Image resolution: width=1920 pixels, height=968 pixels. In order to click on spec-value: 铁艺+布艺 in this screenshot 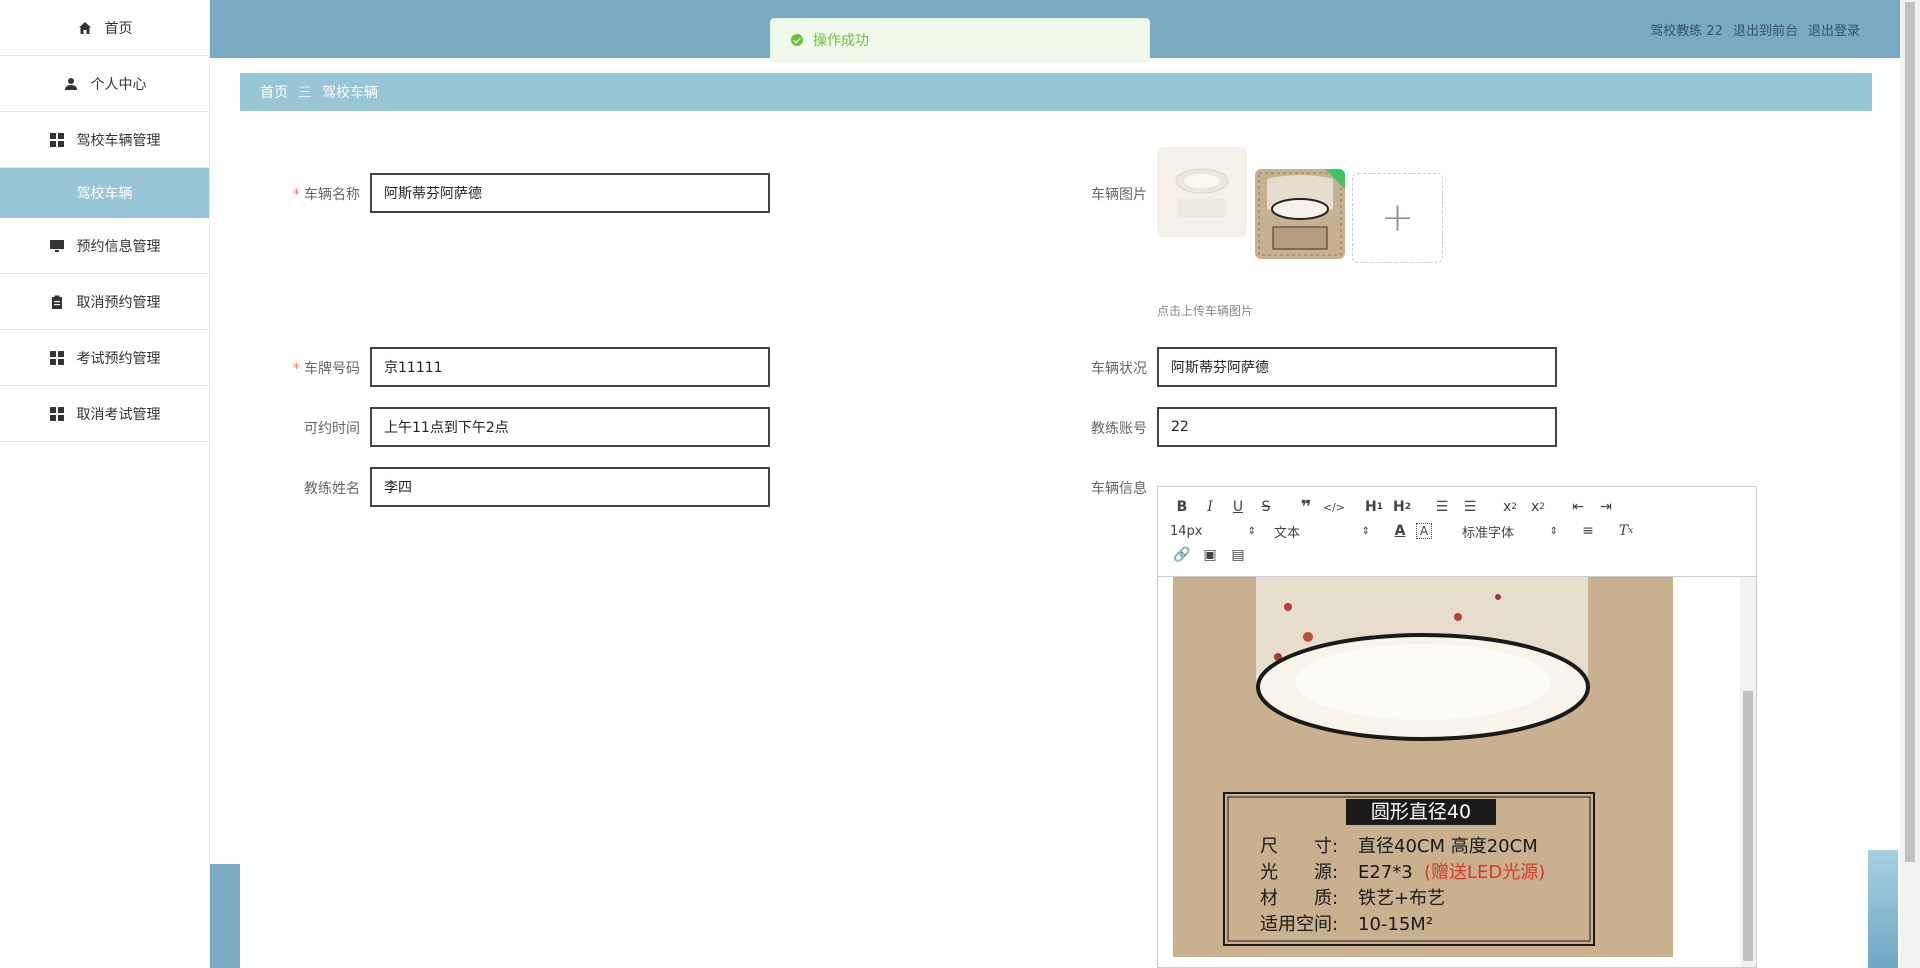, I will do `click(1401, 898)`.